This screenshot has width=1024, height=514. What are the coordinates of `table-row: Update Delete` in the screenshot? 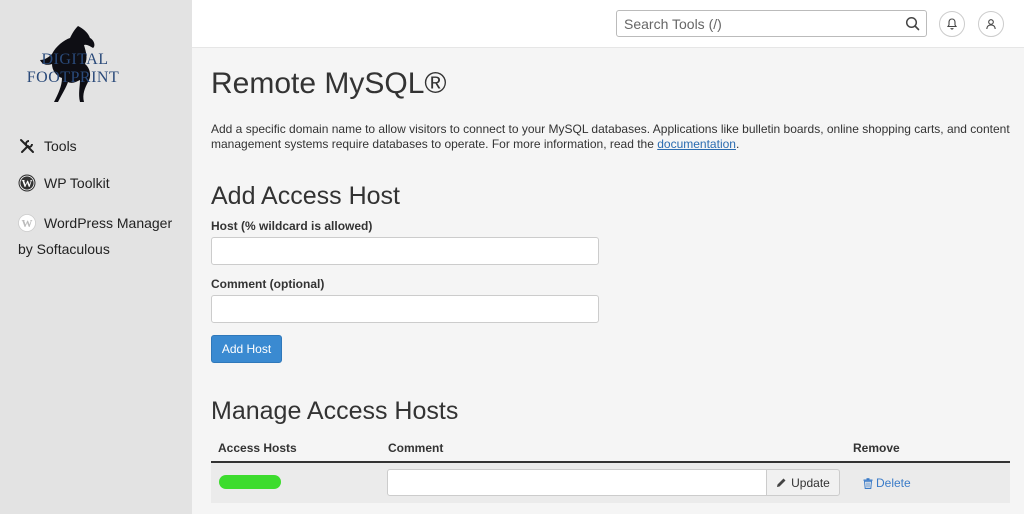 It's located at (610, 483).